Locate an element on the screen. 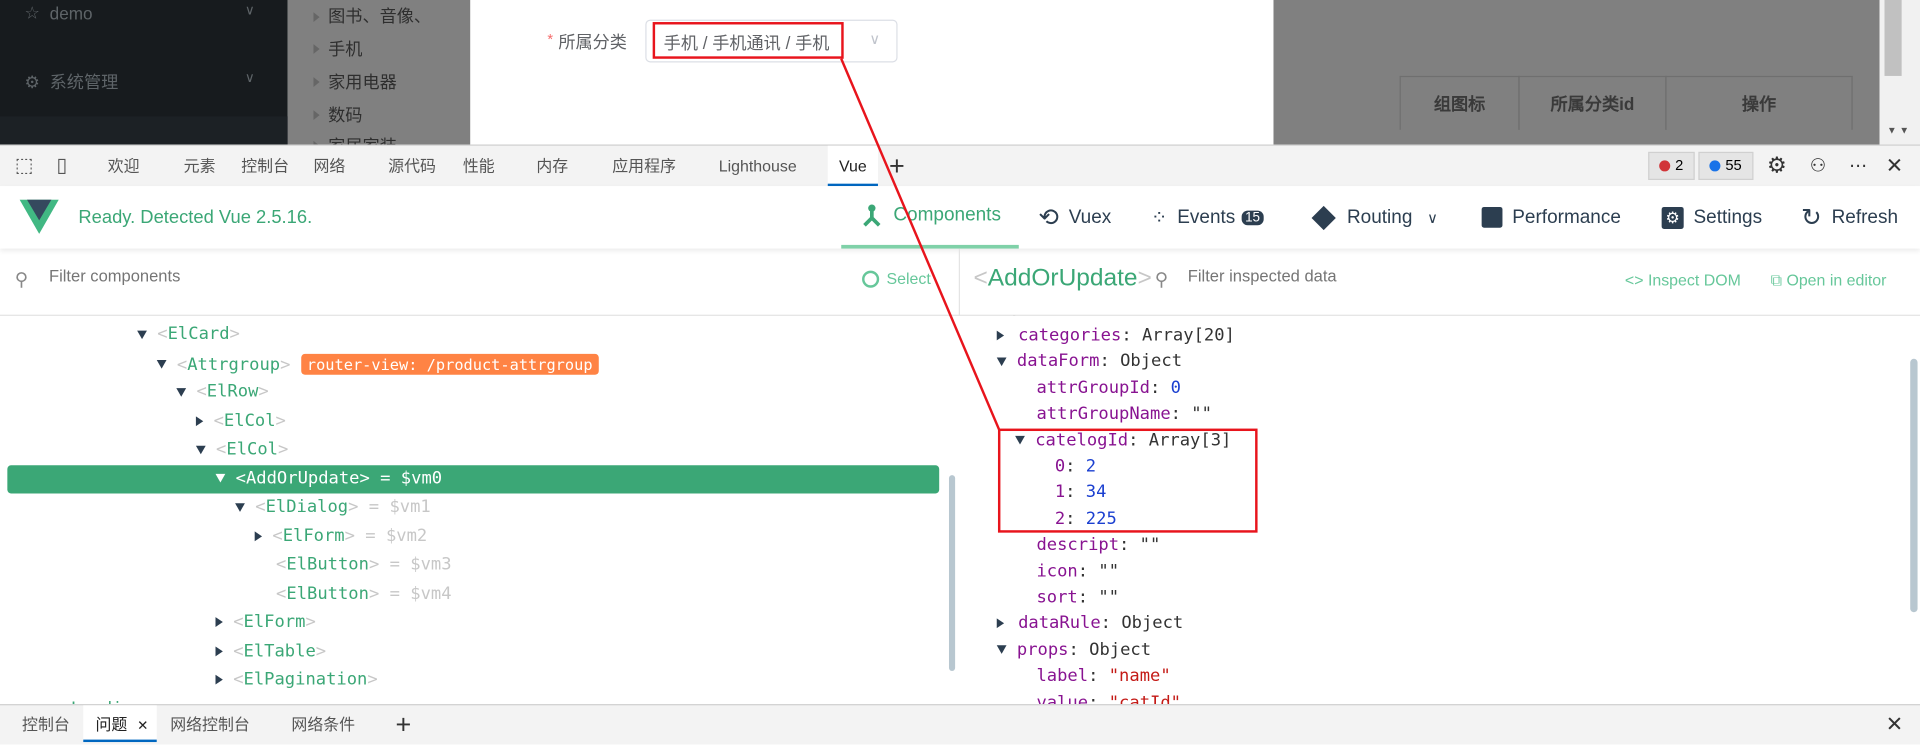 The height and width of the screenshot is (745, 1920). tree-node: <Loading> is located at coordinates (96, 700).